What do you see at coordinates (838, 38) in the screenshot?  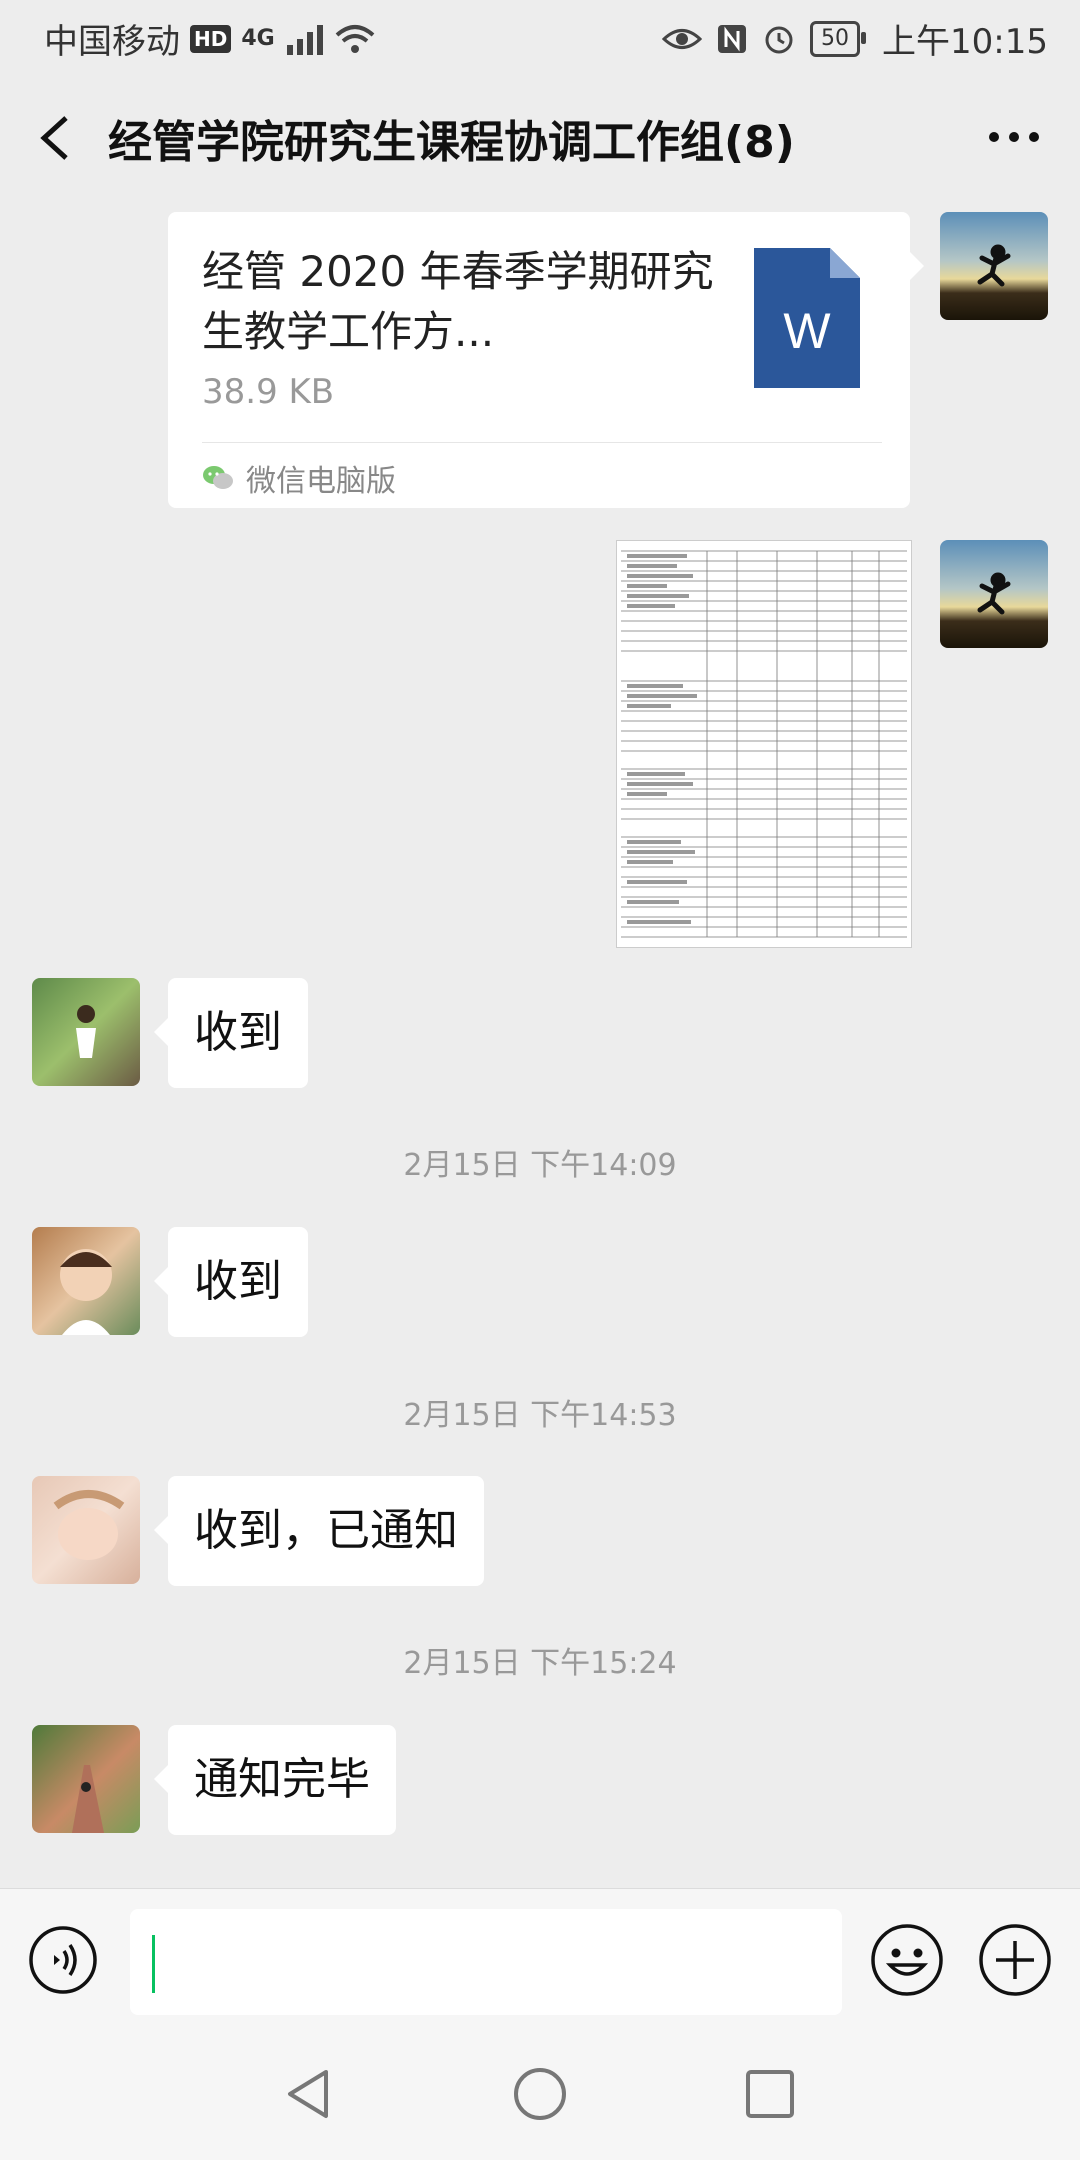 I see `battery-level: 50` at bounding box center [838, 38].